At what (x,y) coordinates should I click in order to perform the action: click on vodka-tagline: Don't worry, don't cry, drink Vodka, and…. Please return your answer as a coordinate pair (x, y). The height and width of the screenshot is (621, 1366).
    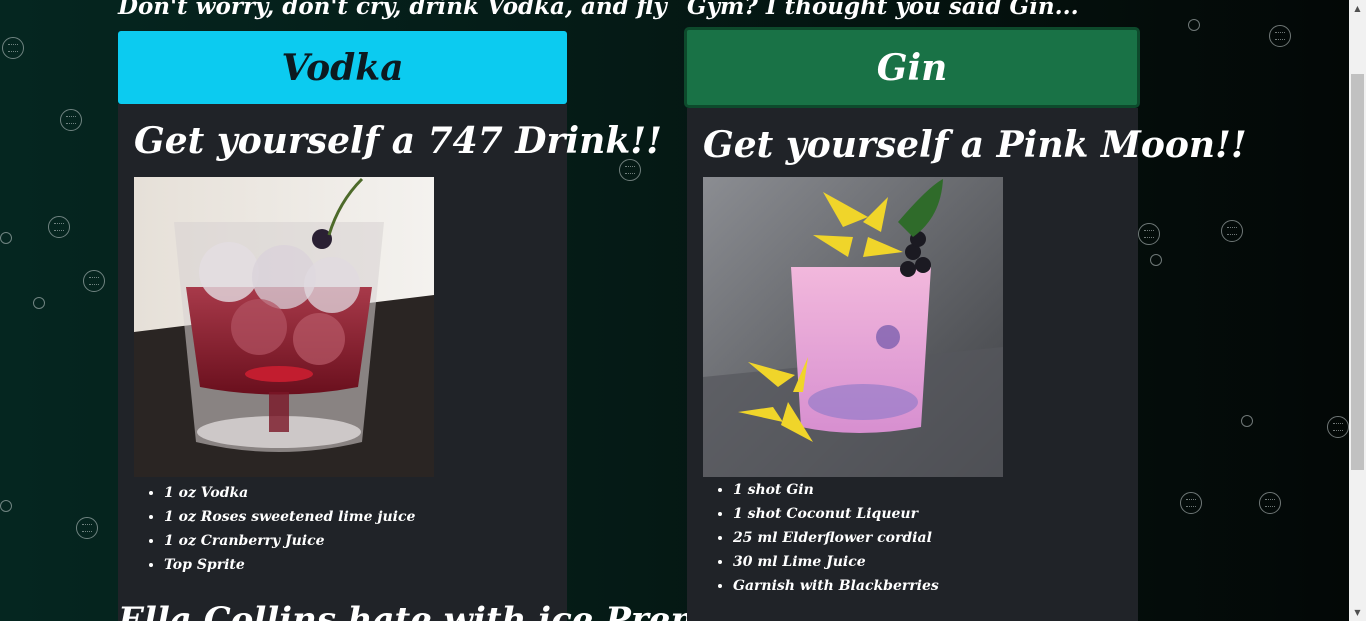
    Looking at the image, I should click on (392, 10).